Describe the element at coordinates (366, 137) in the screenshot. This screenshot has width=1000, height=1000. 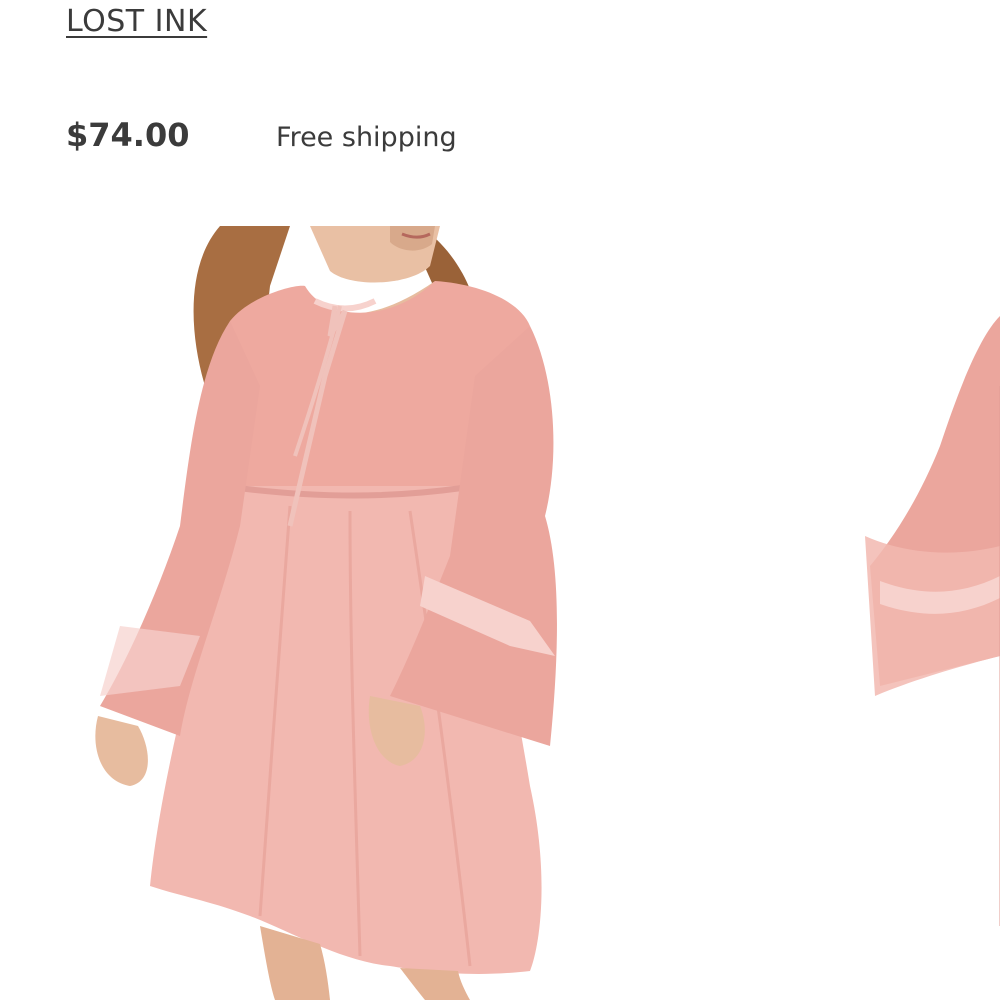
I see `shipping-info: Free shipping` at that location.